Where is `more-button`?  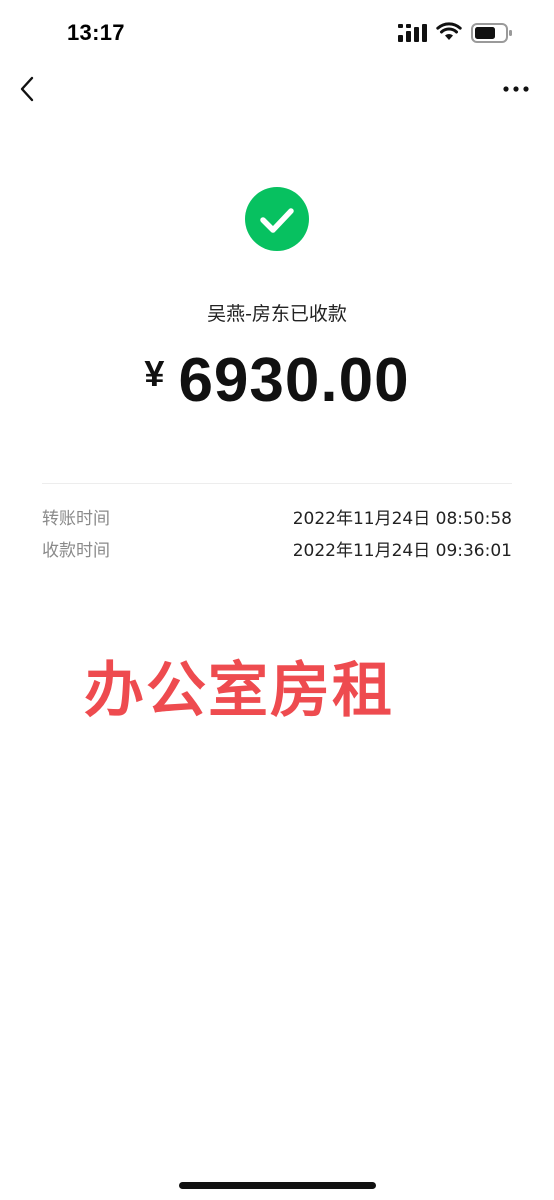
more-button is located at coordinates (517, 89).